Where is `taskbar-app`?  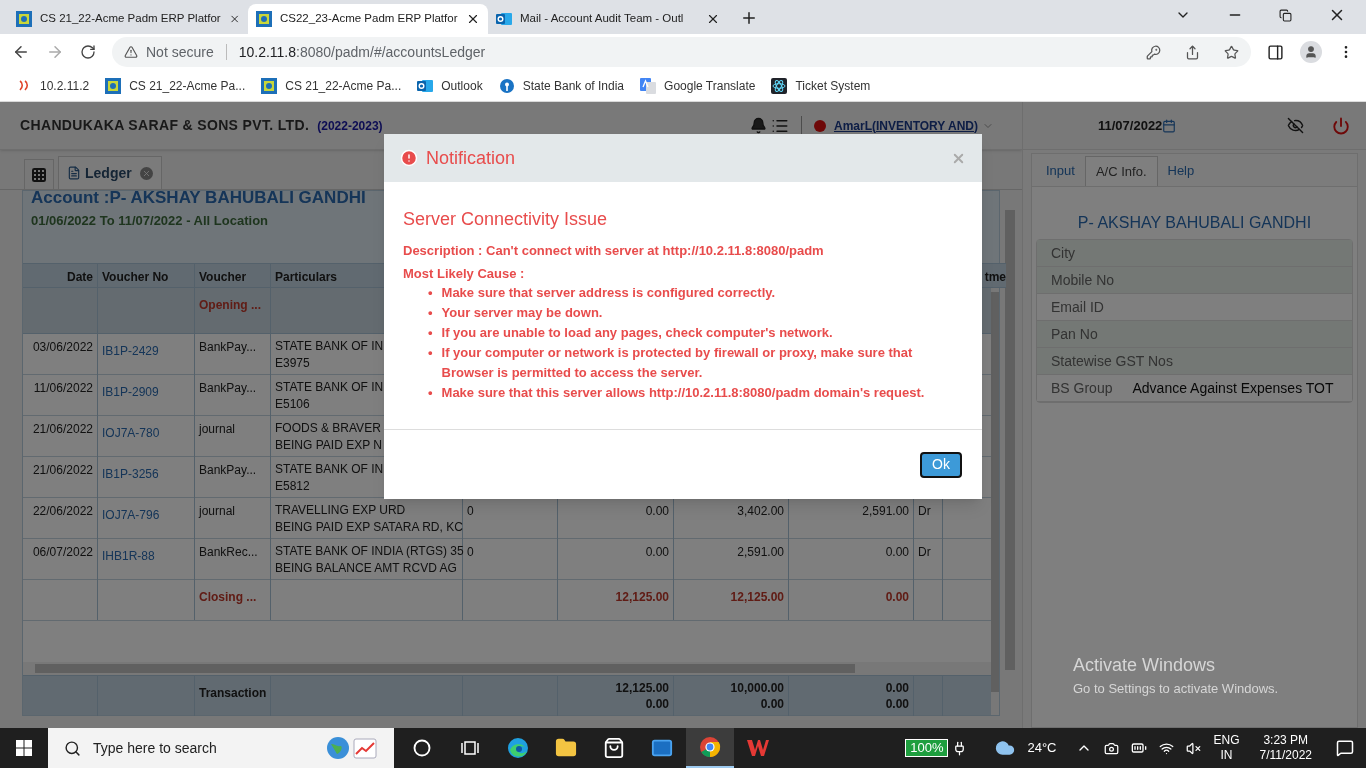
taskbar-app is located at coordinates (710, 748).